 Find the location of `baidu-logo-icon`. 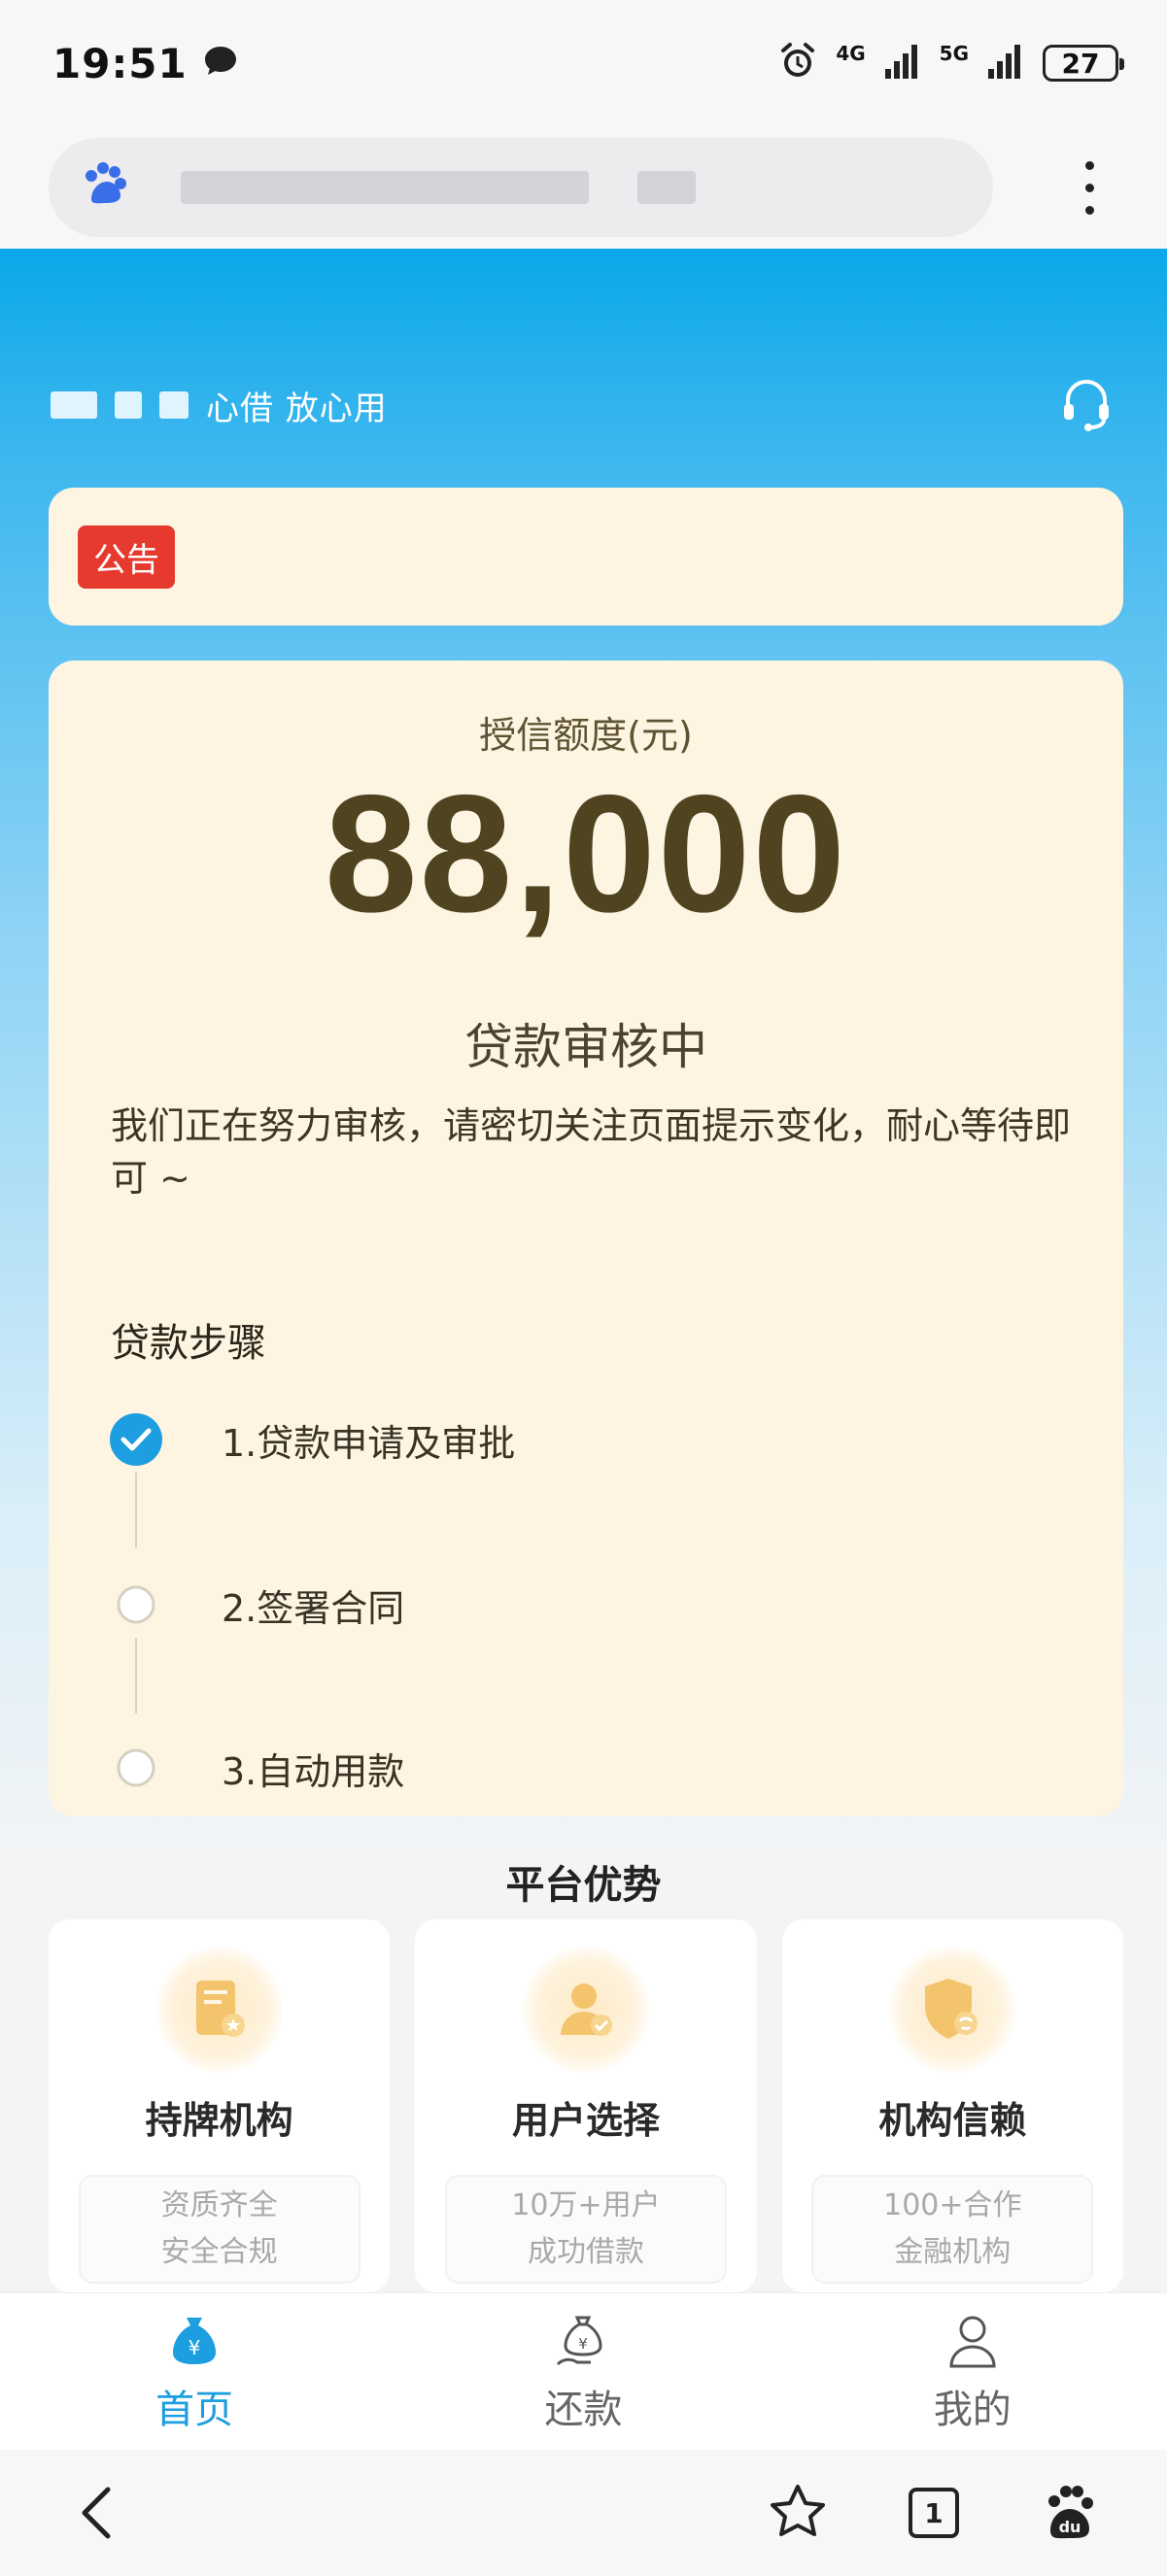

baidu-logo-icon is located at coordinates (105, 187).